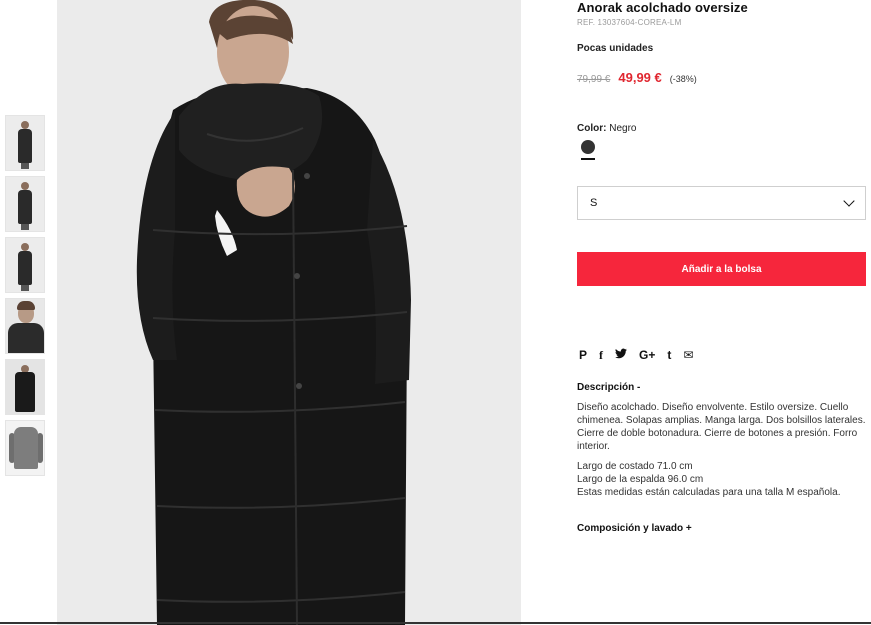 The height and width of the screenshot is (625, 871). I want to click on size-selected-value: S, so click(594, 203).